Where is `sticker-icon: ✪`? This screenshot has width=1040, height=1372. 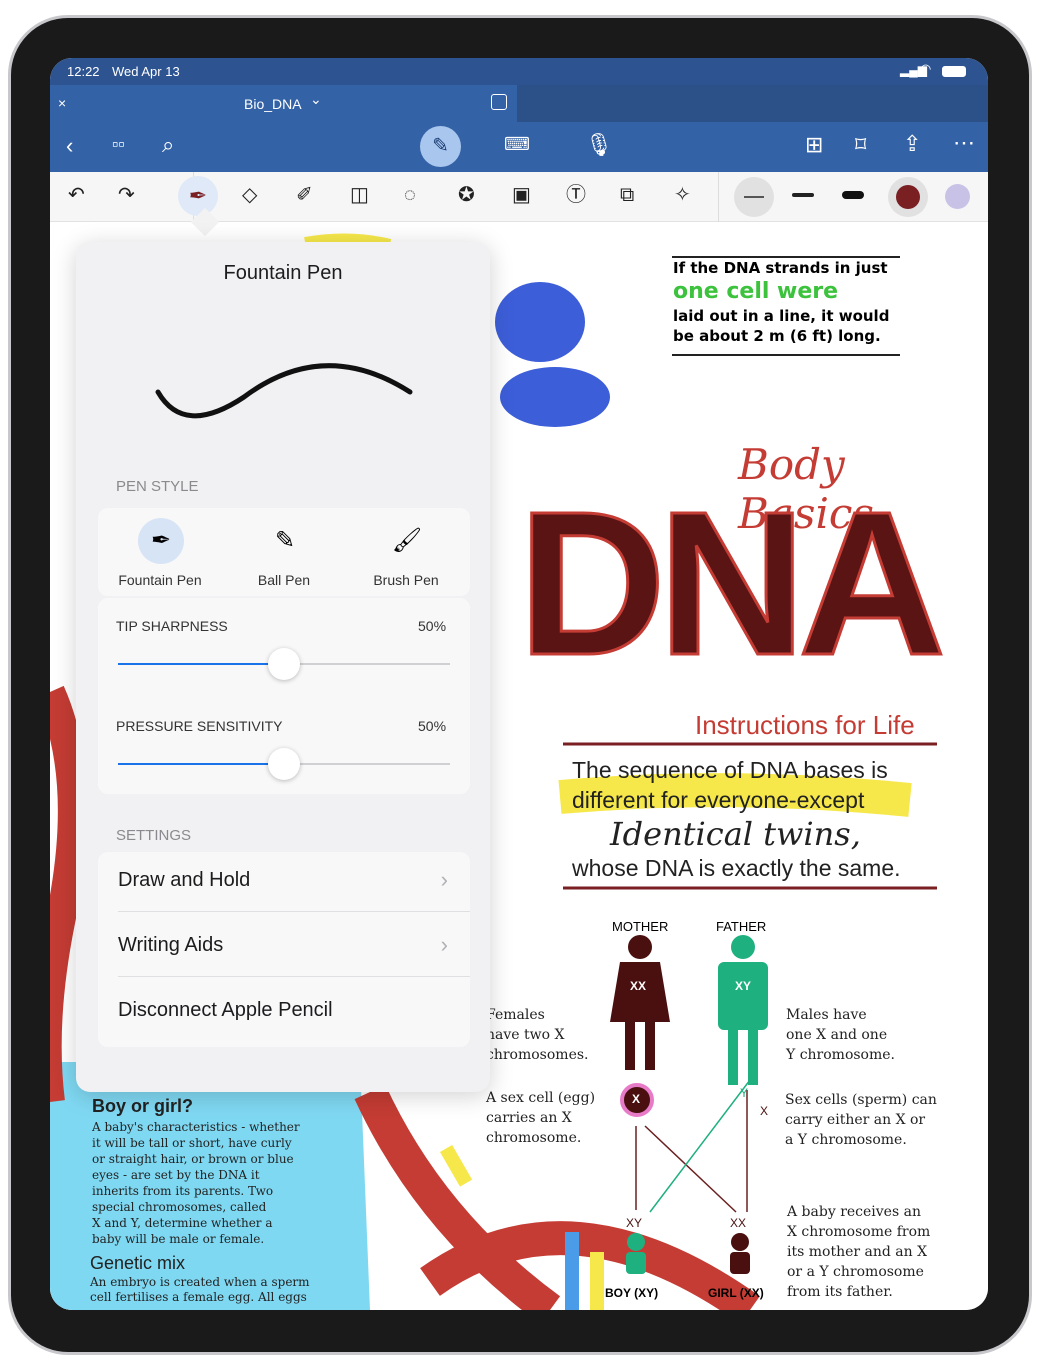
sticker-icon: ✪ is located at coordinates (466, 195).